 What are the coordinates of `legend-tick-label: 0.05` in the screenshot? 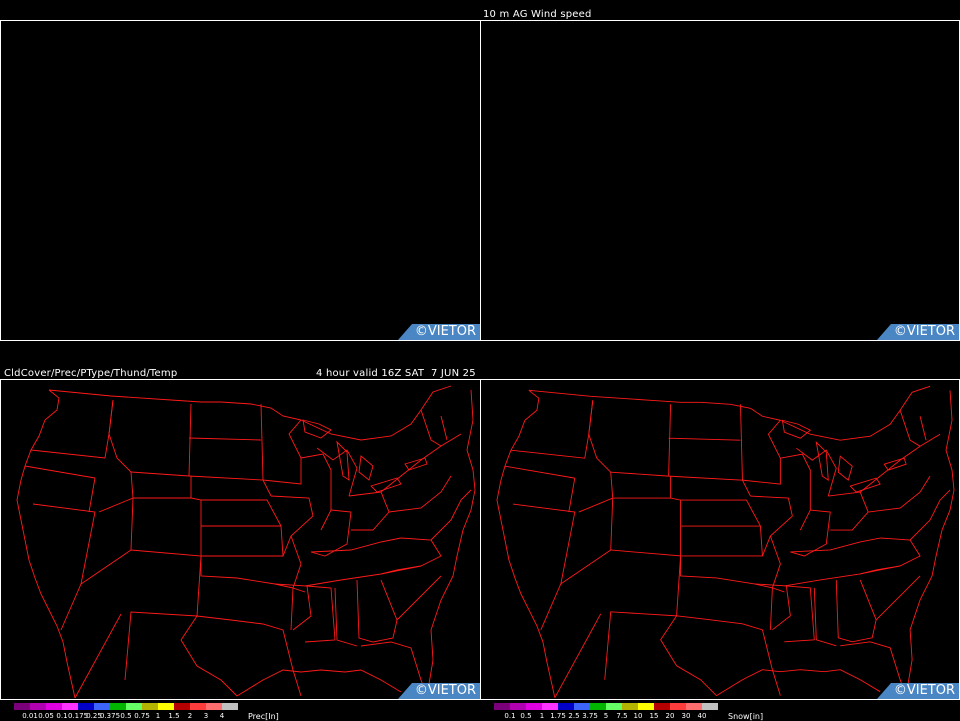 It's located at (46, 716).